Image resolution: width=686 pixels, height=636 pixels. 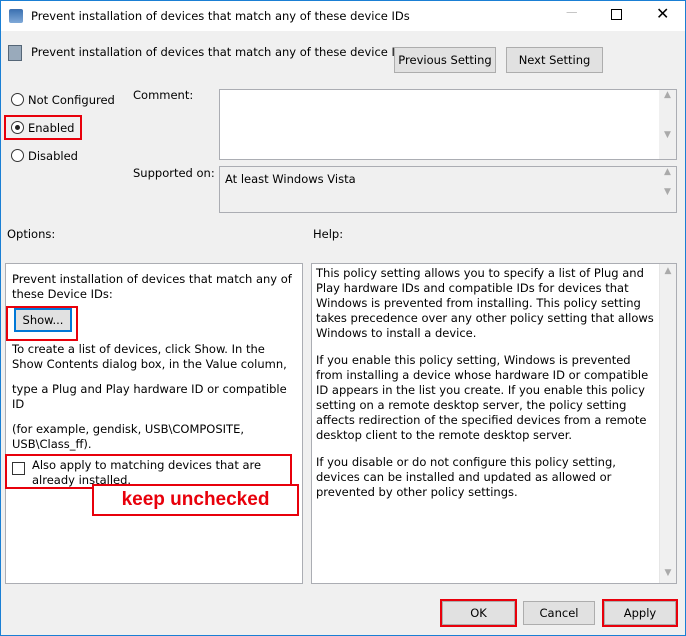 I want to click on highlight-ok, so click(x=478, y=613).